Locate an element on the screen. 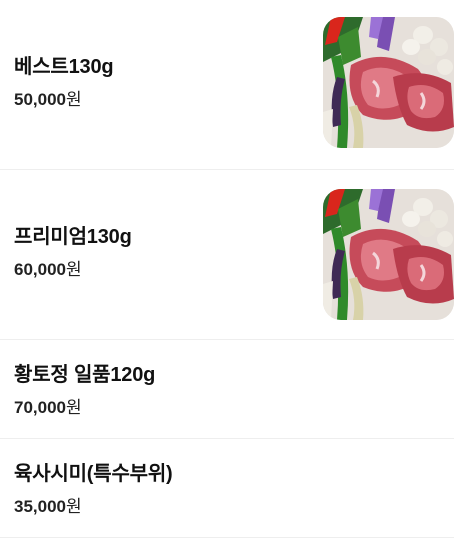  menu-item-text: 육사시미(특수부위) 35,000원 is located at coordinates (93, 489).